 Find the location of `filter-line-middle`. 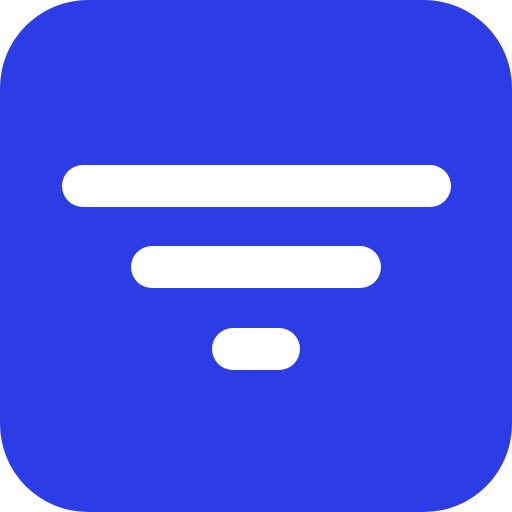

filter-line-middle is located at coordinates (256, 267).